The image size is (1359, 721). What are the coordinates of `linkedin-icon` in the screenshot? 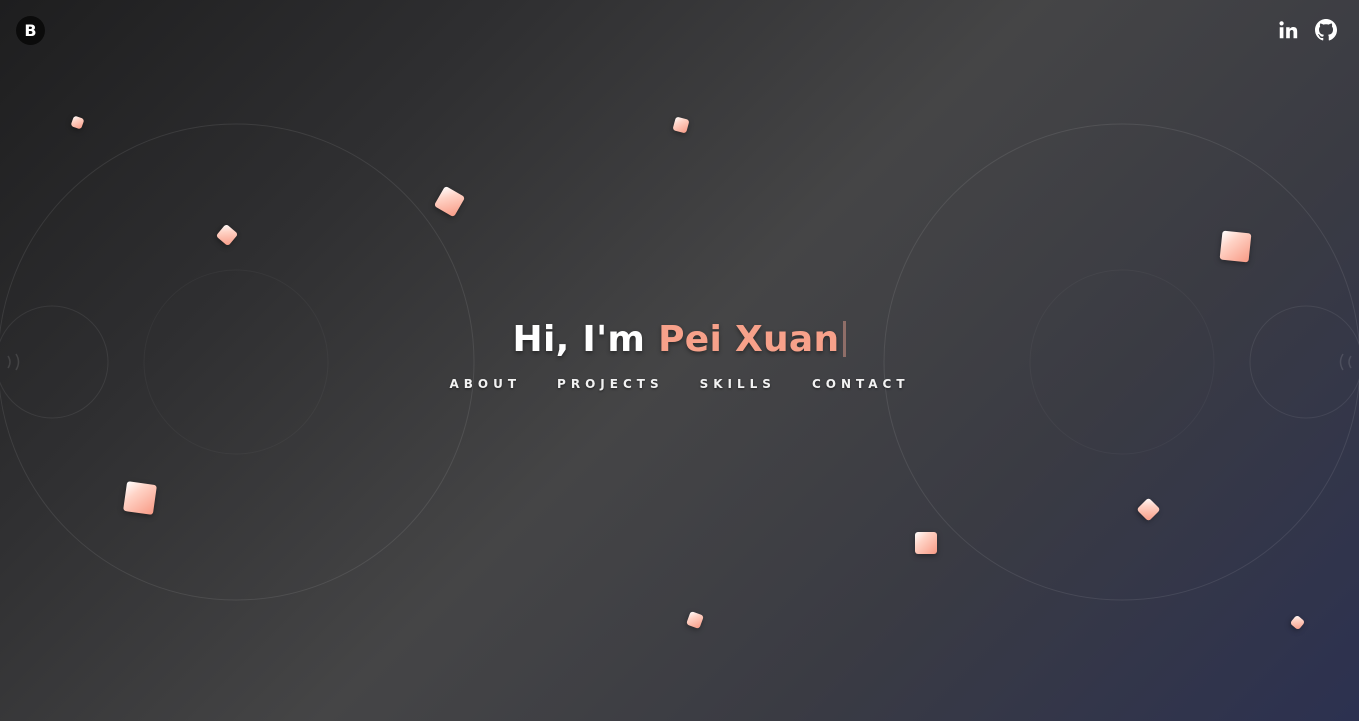 It's located at (1288, 30).